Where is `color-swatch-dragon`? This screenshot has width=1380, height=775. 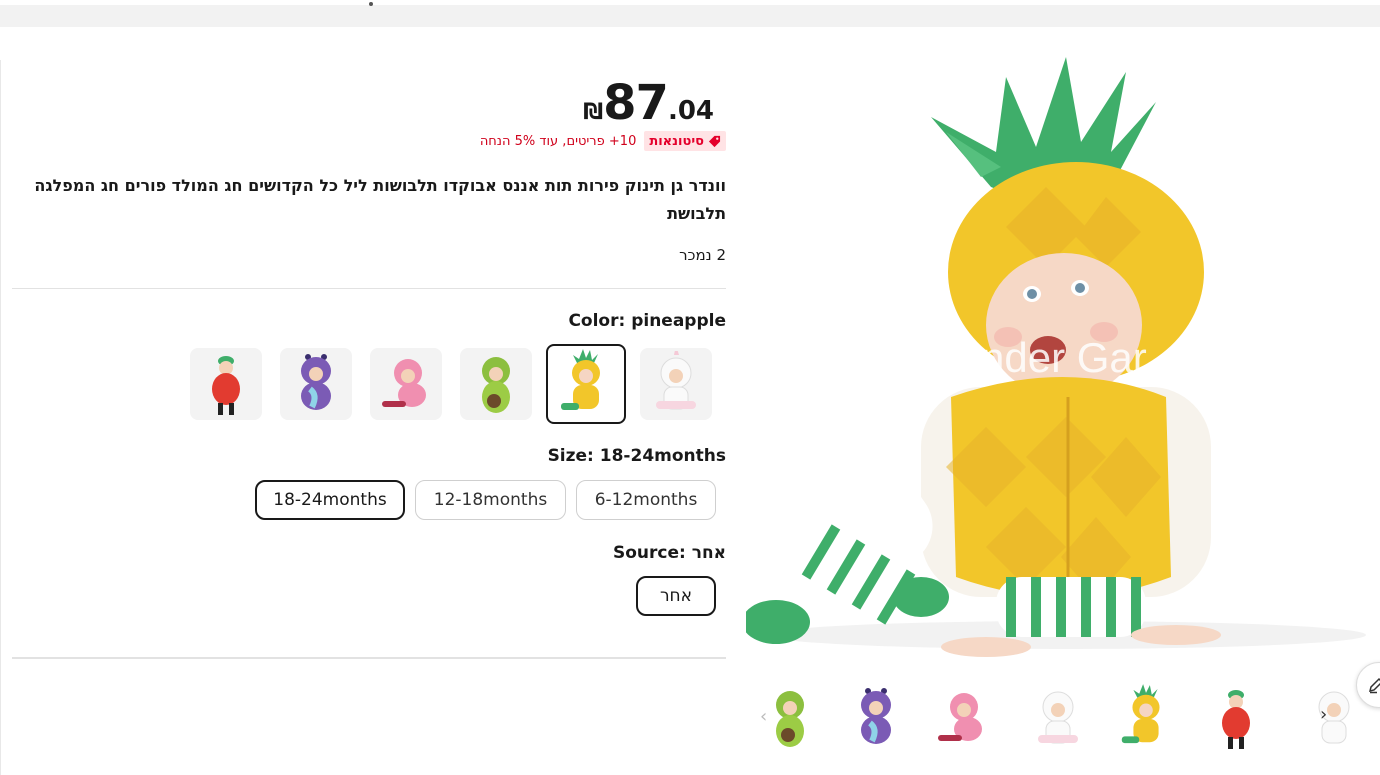 color-swatch-dragon is located at coordinates (316, 384).